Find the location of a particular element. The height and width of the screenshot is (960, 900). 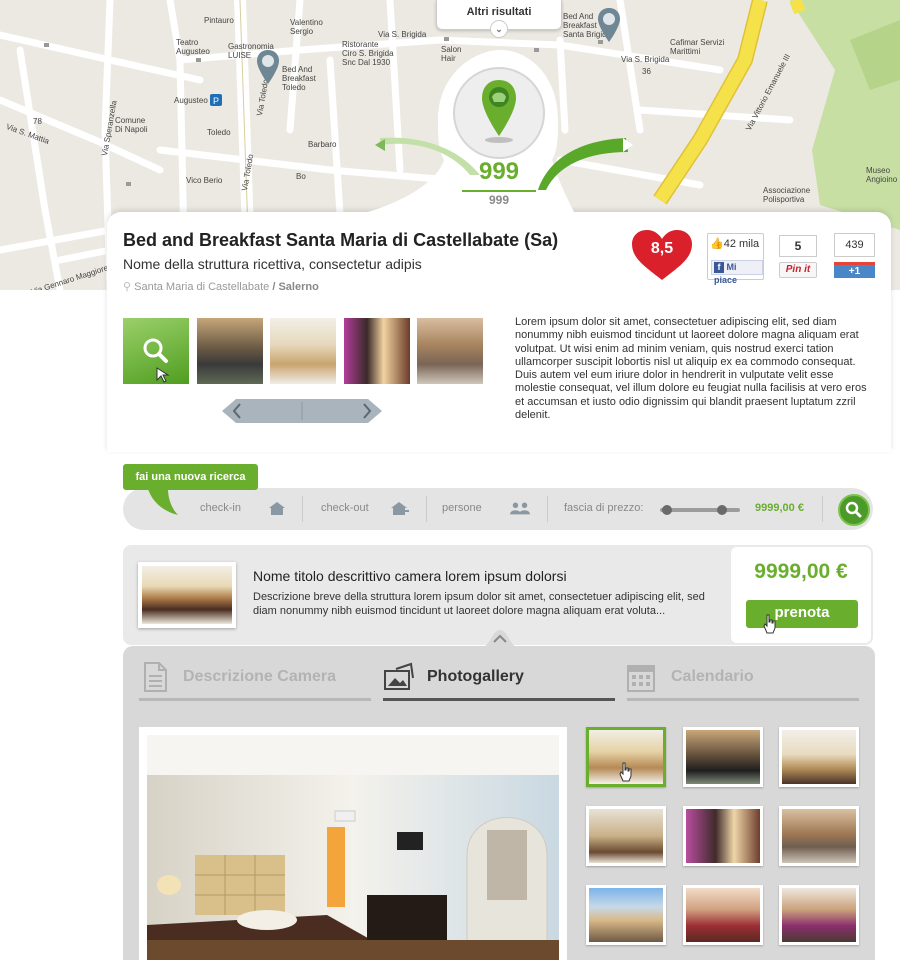

pinterest-widget: 5 Pin it is located at coordinates (799, 257).